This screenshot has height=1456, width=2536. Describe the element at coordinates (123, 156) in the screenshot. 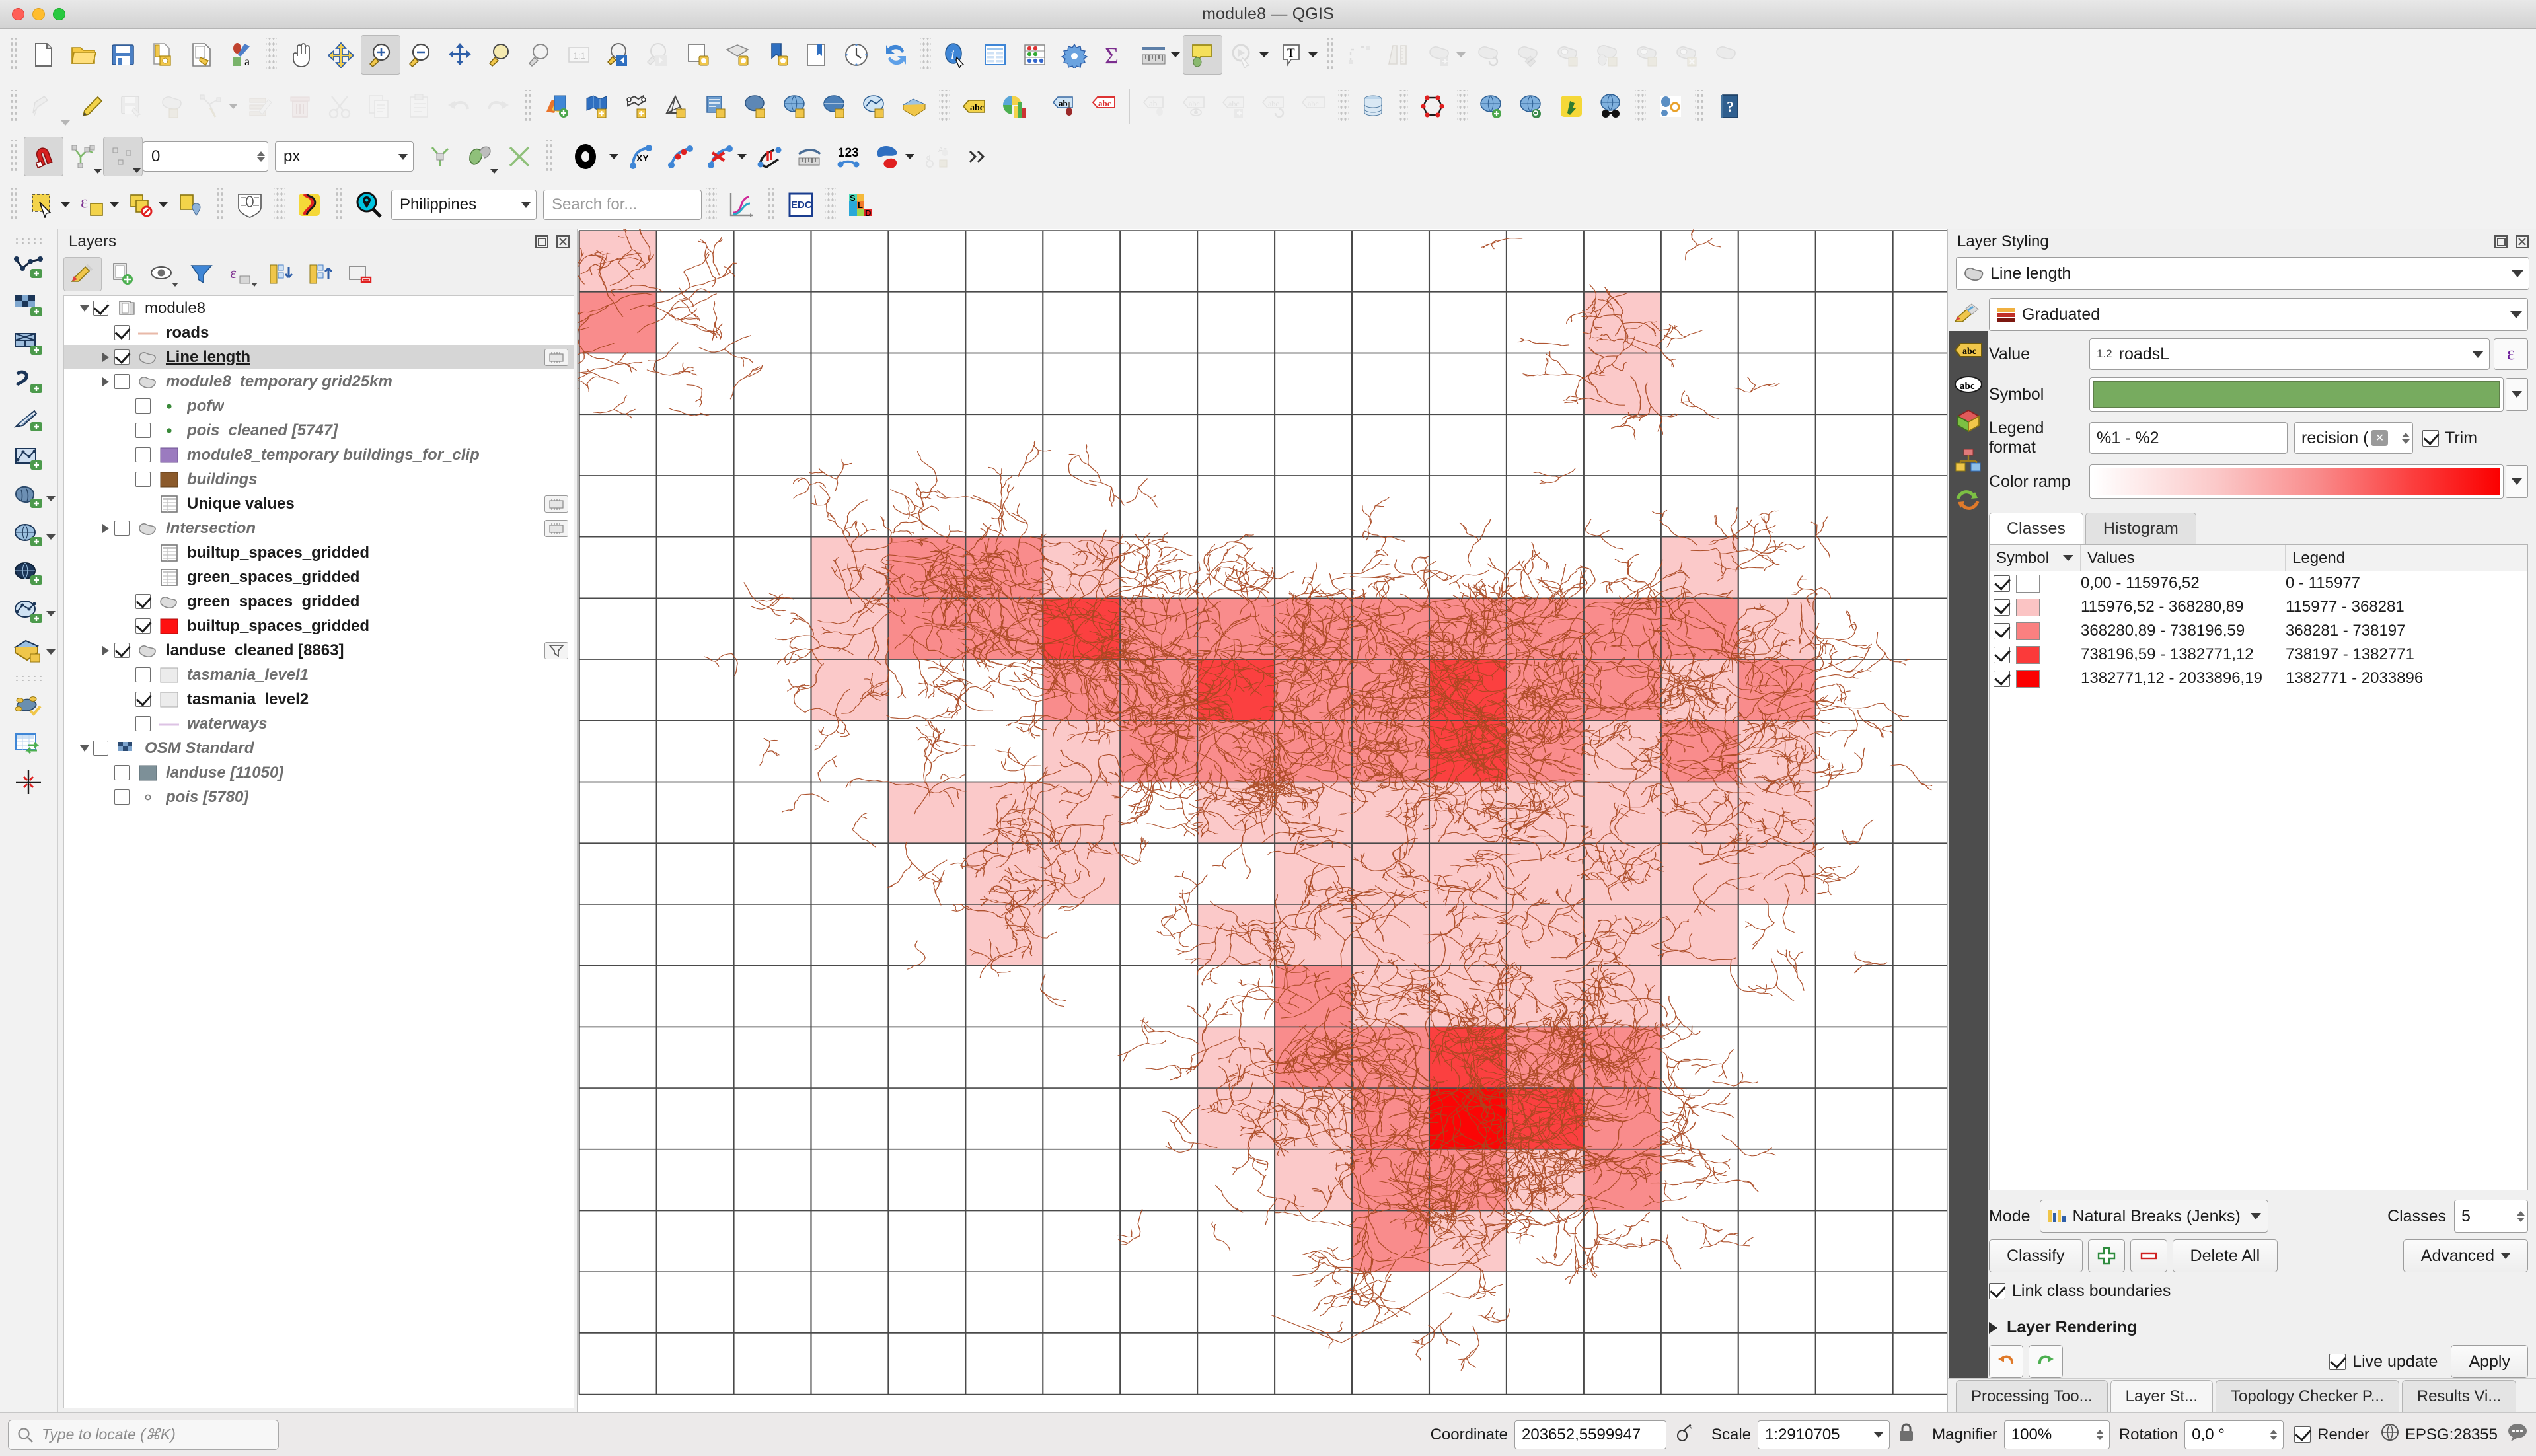

I see `snapping-type-icon` at that location.